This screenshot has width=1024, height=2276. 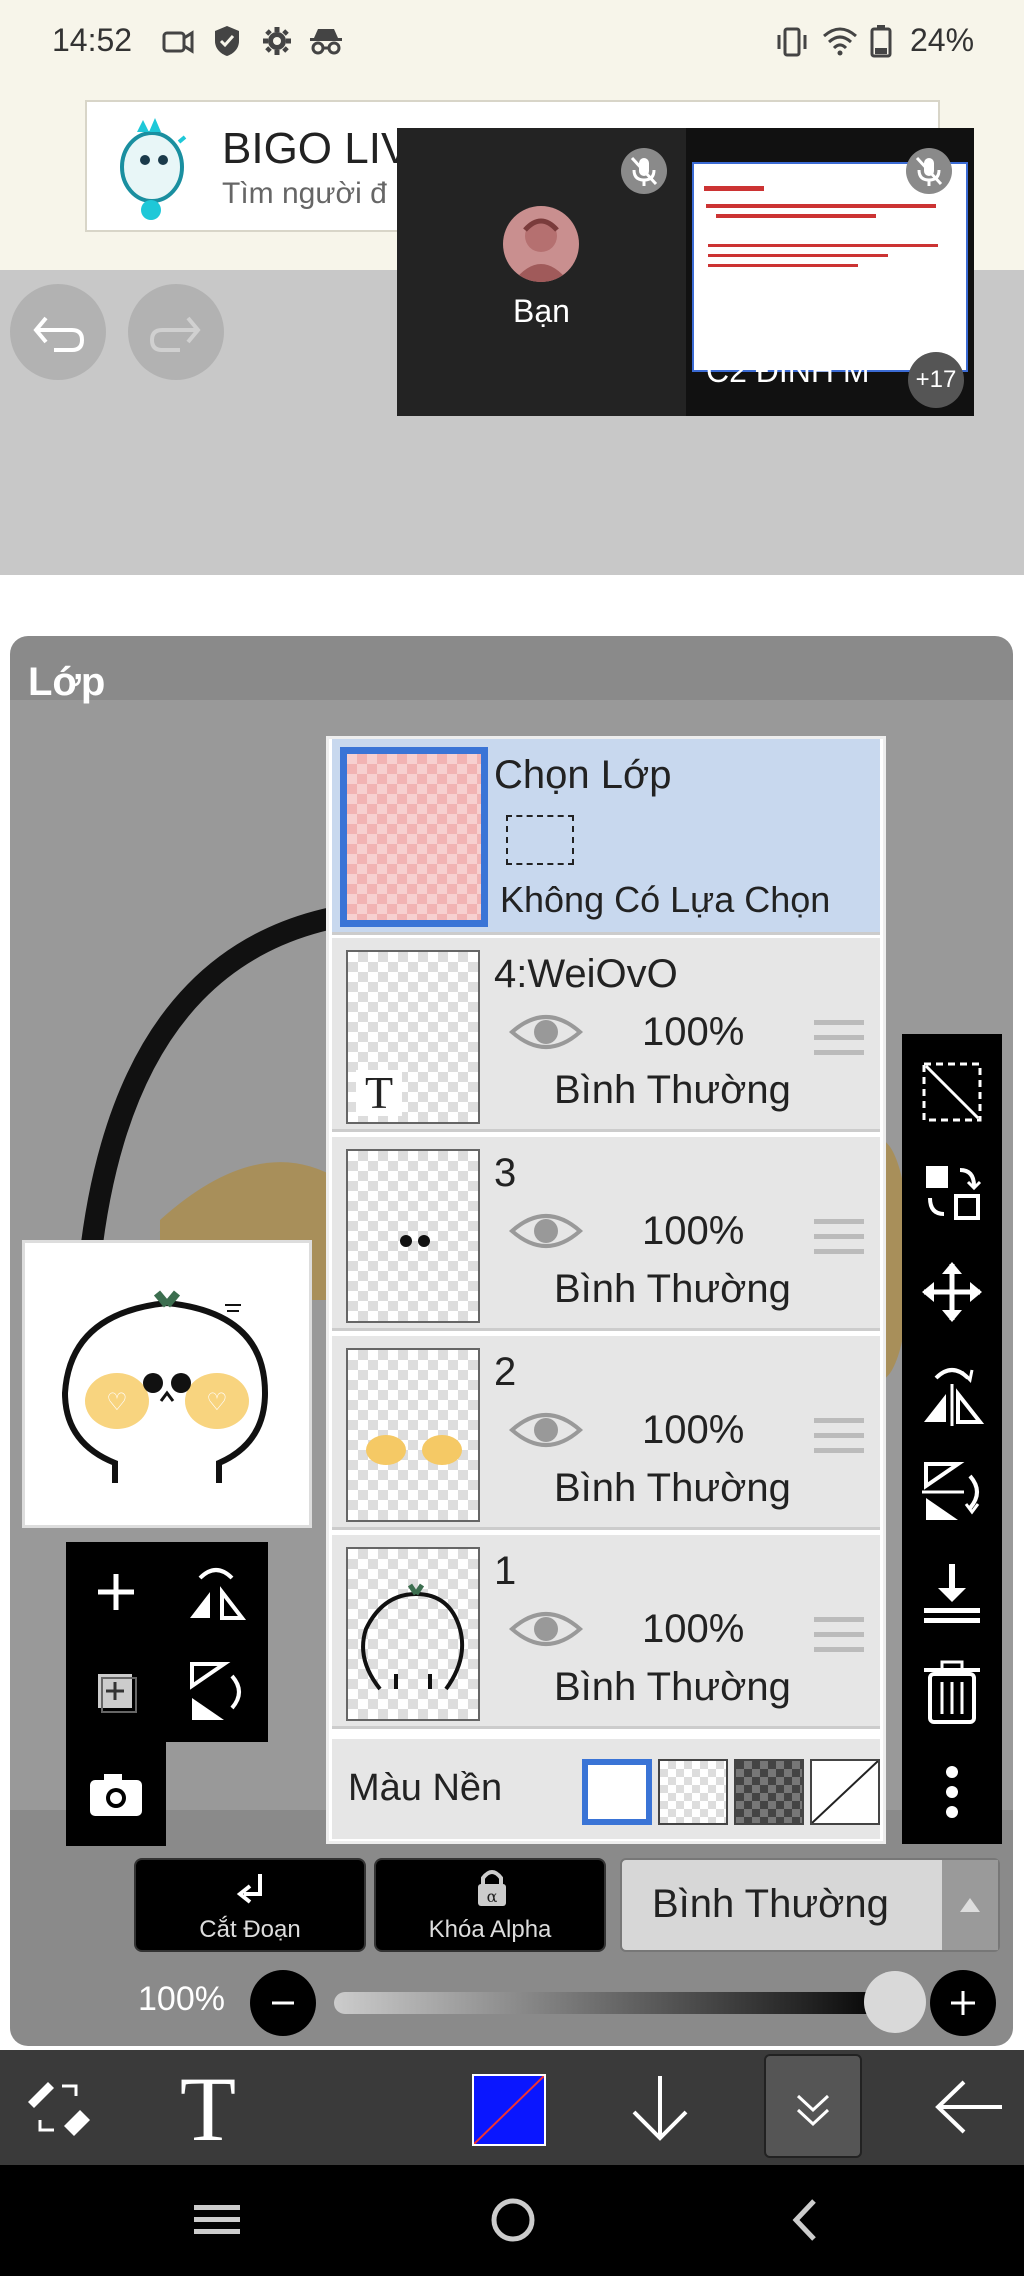 I want to click on text-tool-button: T, so click(x=208, y=2107).